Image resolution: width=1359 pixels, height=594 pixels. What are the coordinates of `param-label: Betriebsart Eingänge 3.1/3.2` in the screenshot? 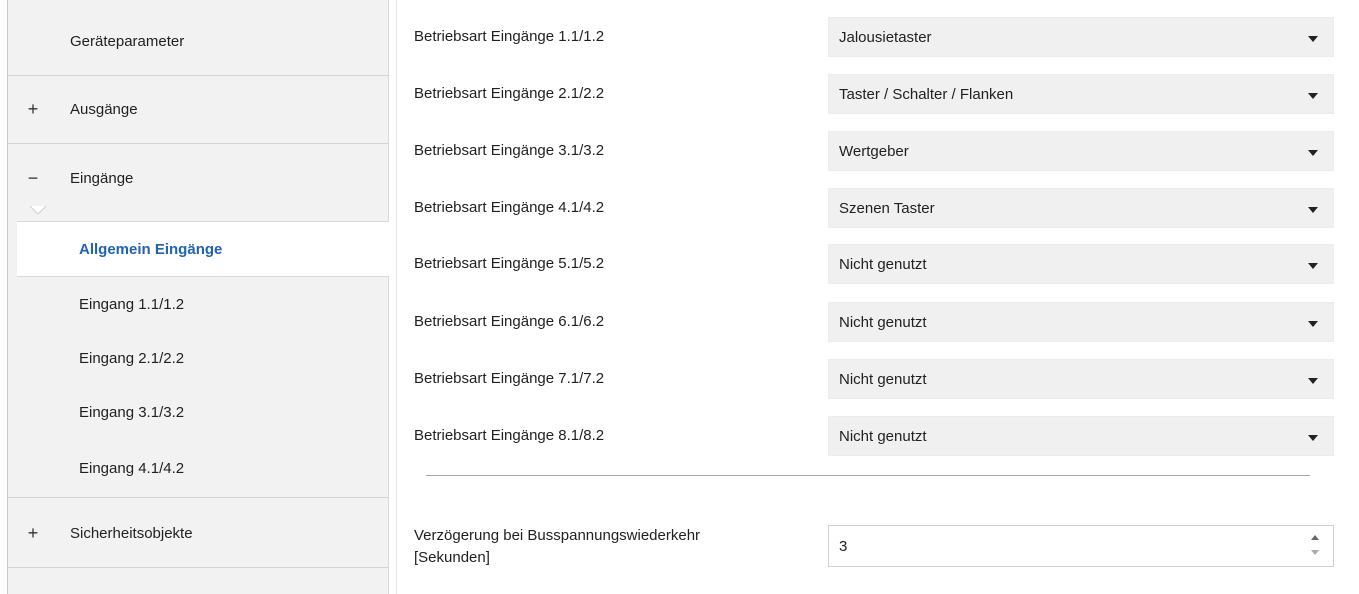 It's located at (509, 150).